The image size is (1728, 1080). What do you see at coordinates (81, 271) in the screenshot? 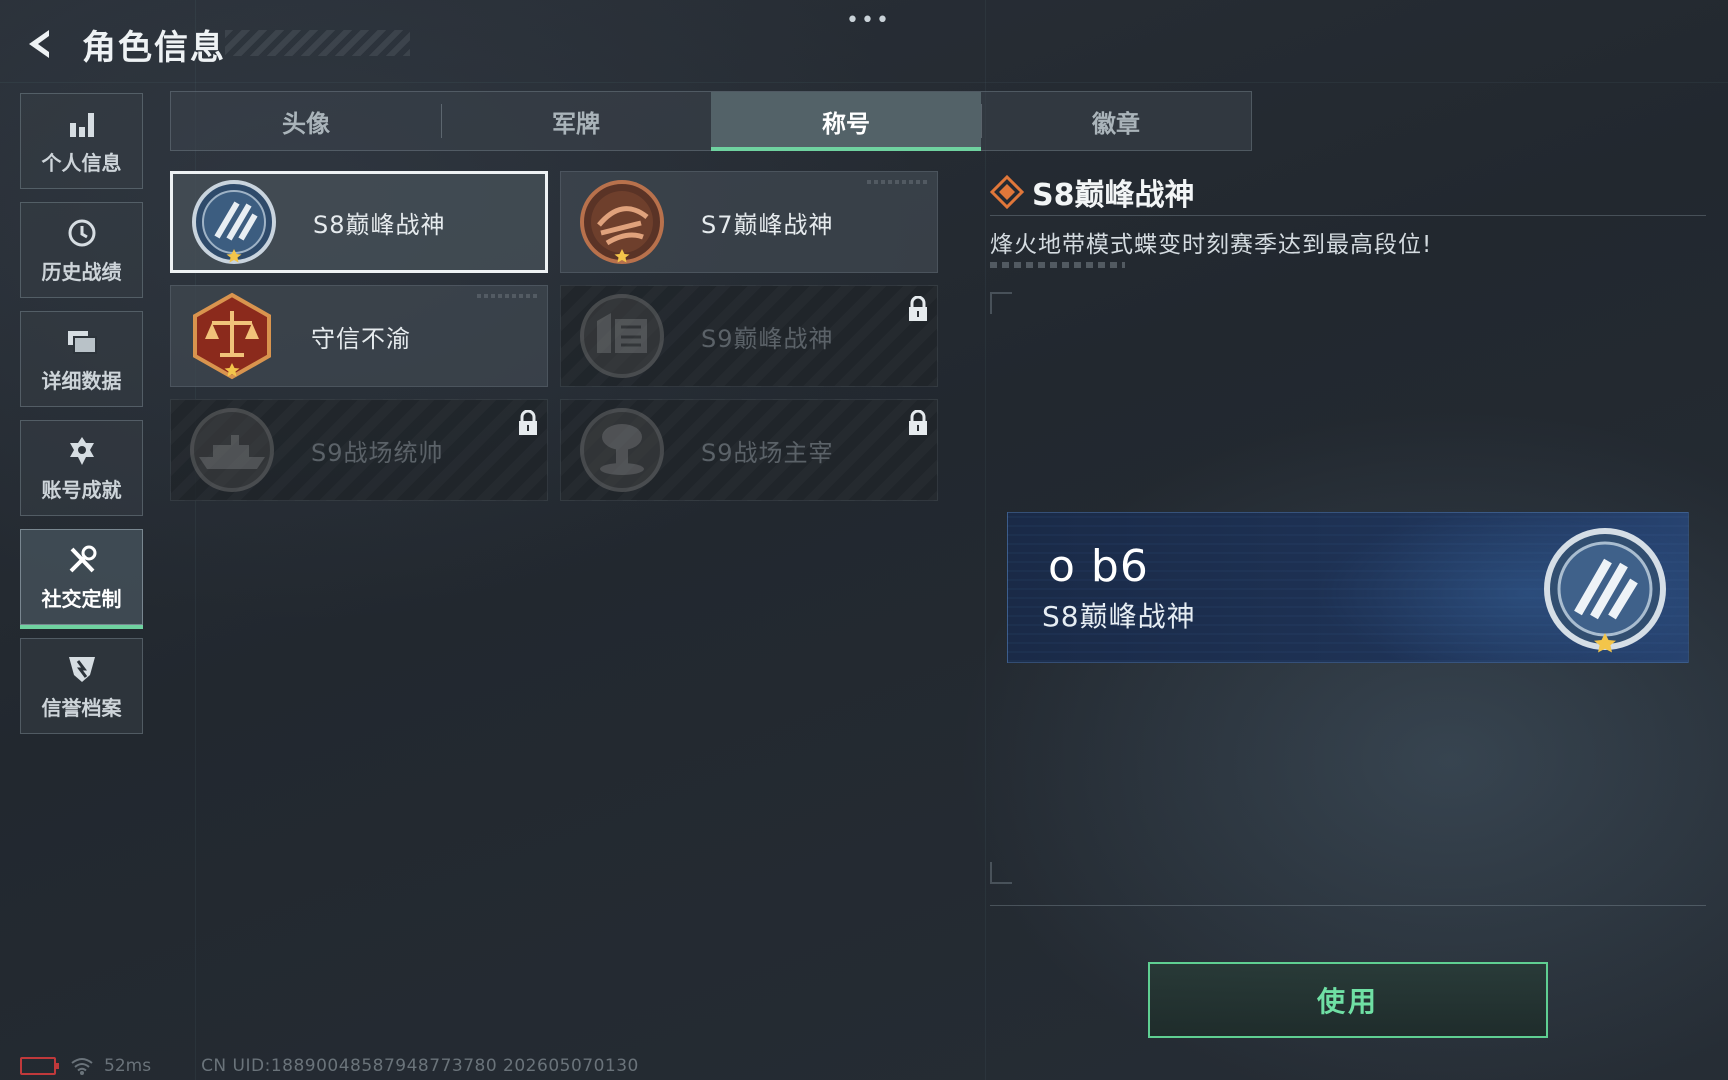
I see `sidebar-item-label: 历史战绩` at bounding box center [81, 271].